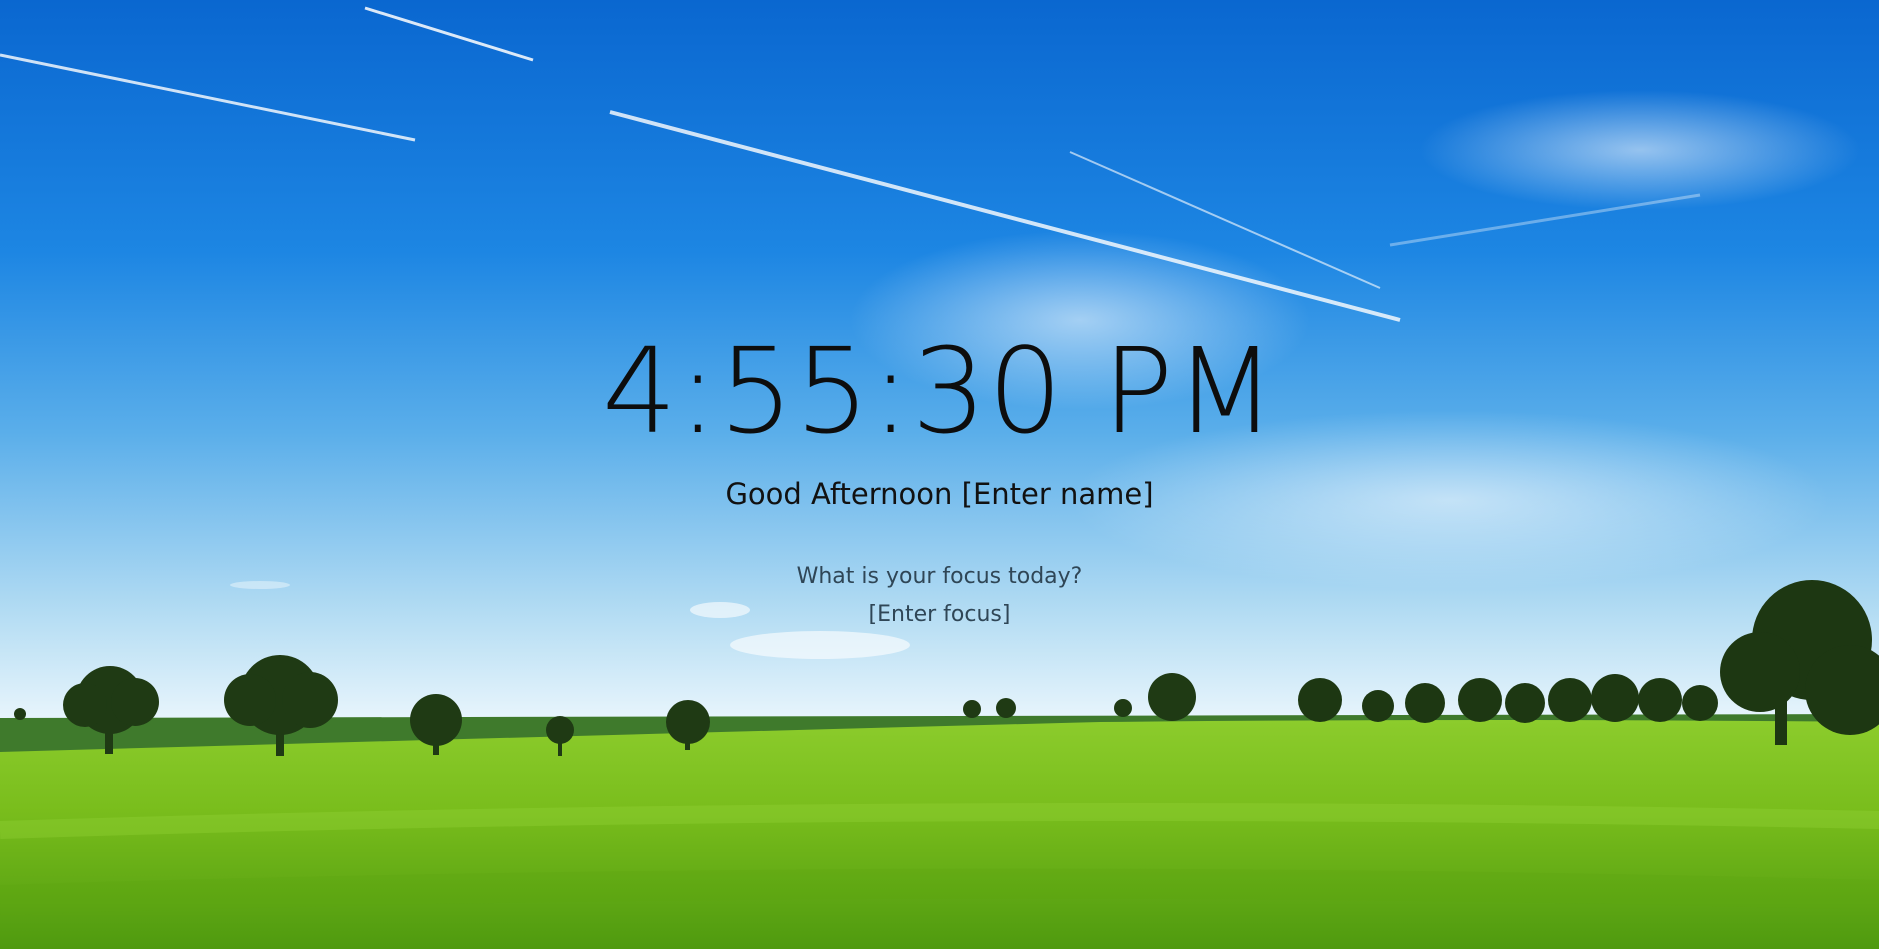 The image size is (1879, 949). Describe the element at coordinates (939, 576) in the screenshot. I see `focus-question: What is your focus today?` at that location.